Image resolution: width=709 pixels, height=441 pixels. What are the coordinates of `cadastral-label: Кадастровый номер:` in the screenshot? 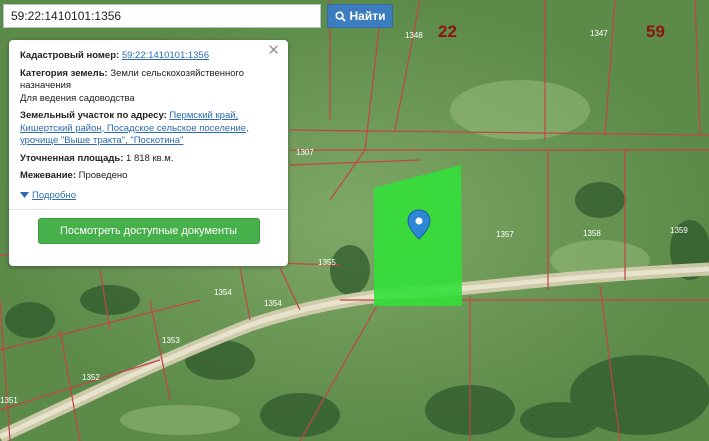 It's located at (70, 55).